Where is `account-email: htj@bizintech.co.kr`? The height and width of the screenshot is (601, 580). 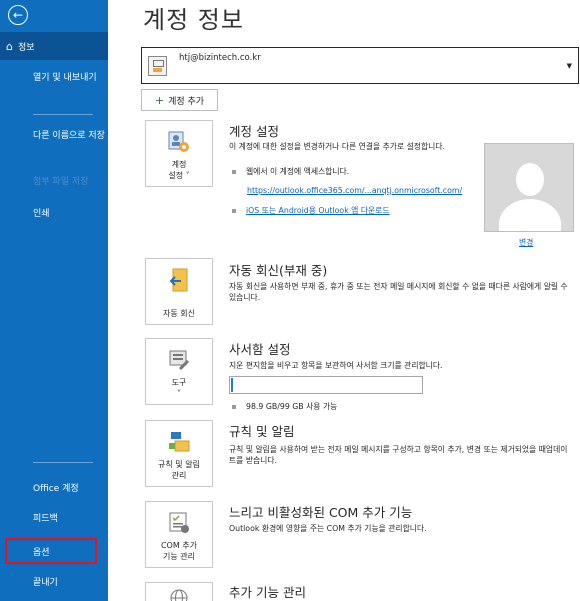
account-email: htj@bizintech.co.kr is located at coordinates (220, 58).